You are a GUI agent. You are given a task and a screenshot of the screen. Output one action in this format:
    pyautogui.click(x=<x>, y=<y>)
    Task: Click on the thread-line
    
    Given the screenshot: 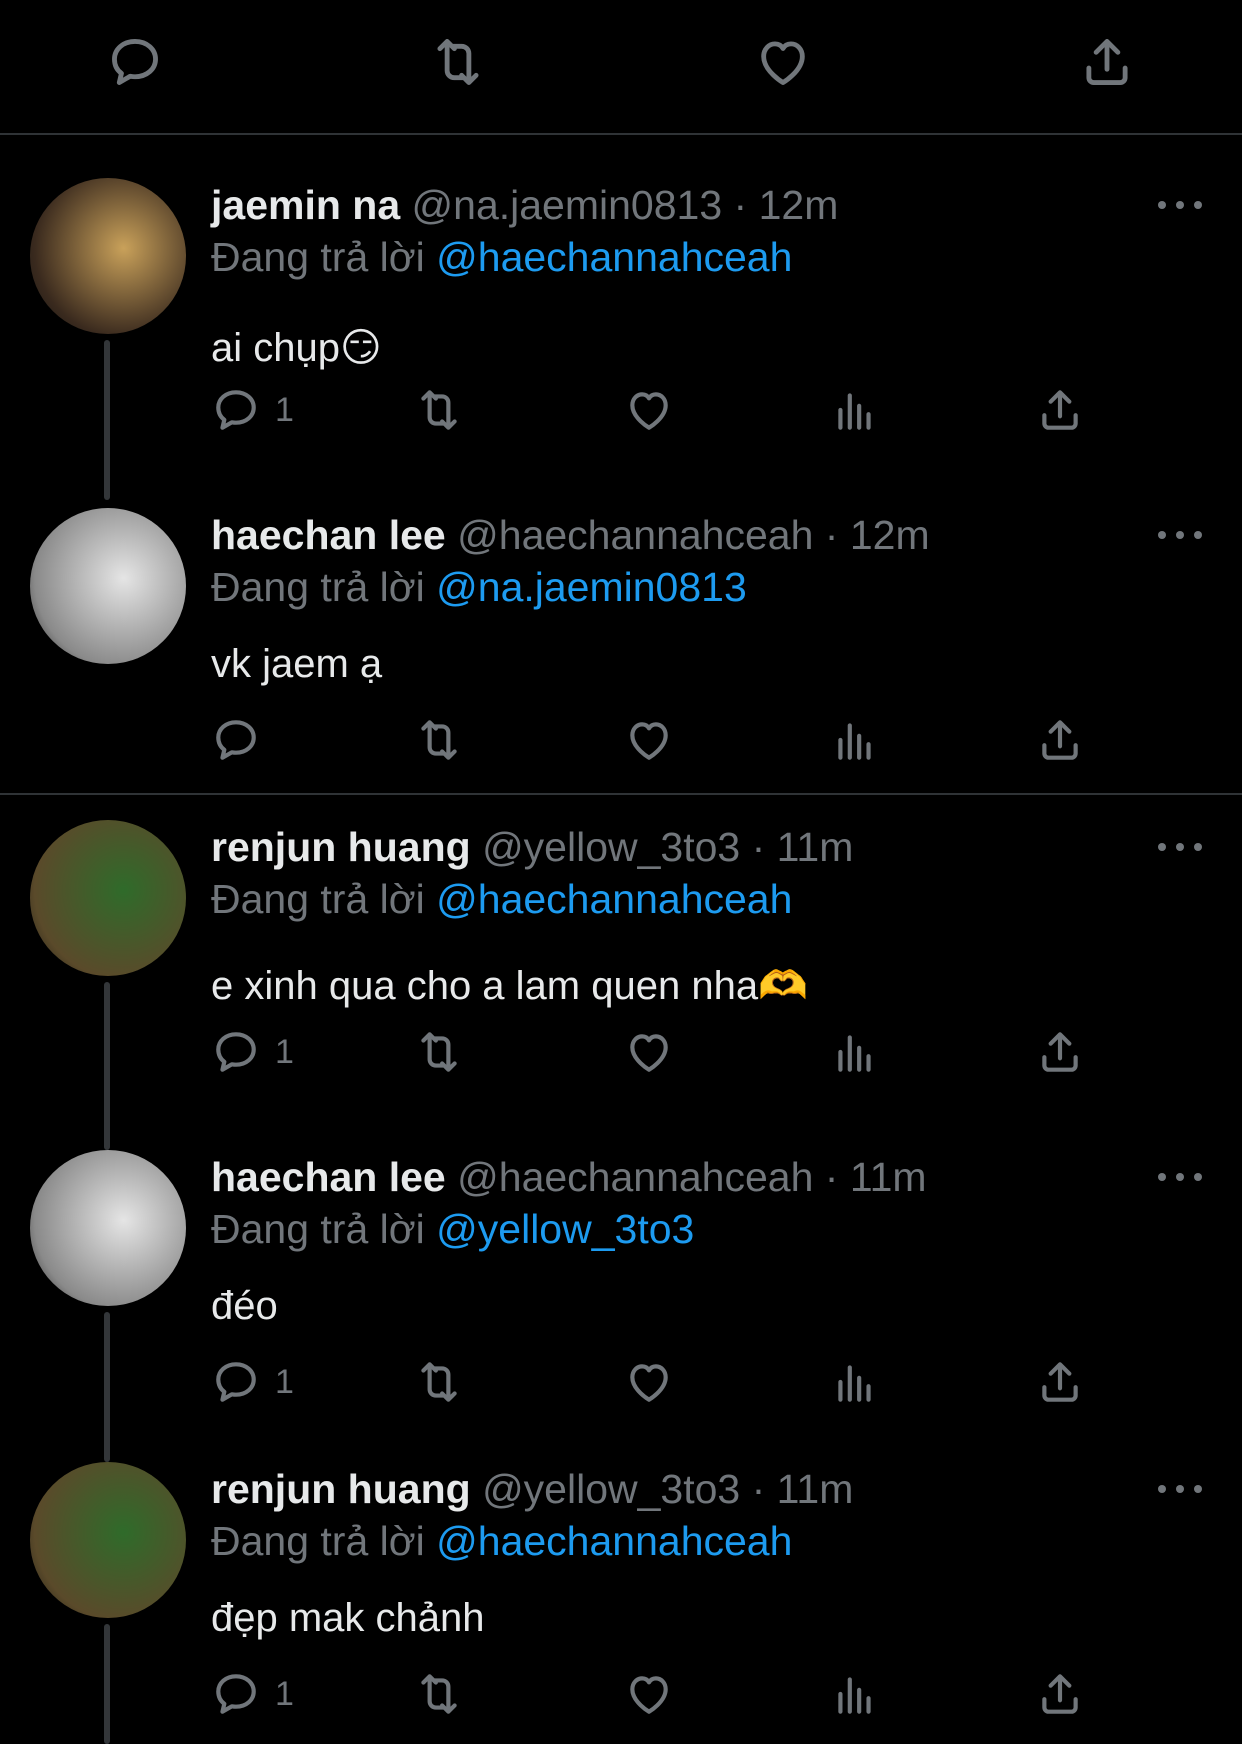 What is the action you would take?
    pyautogui.click(x=107, y=1066)
    